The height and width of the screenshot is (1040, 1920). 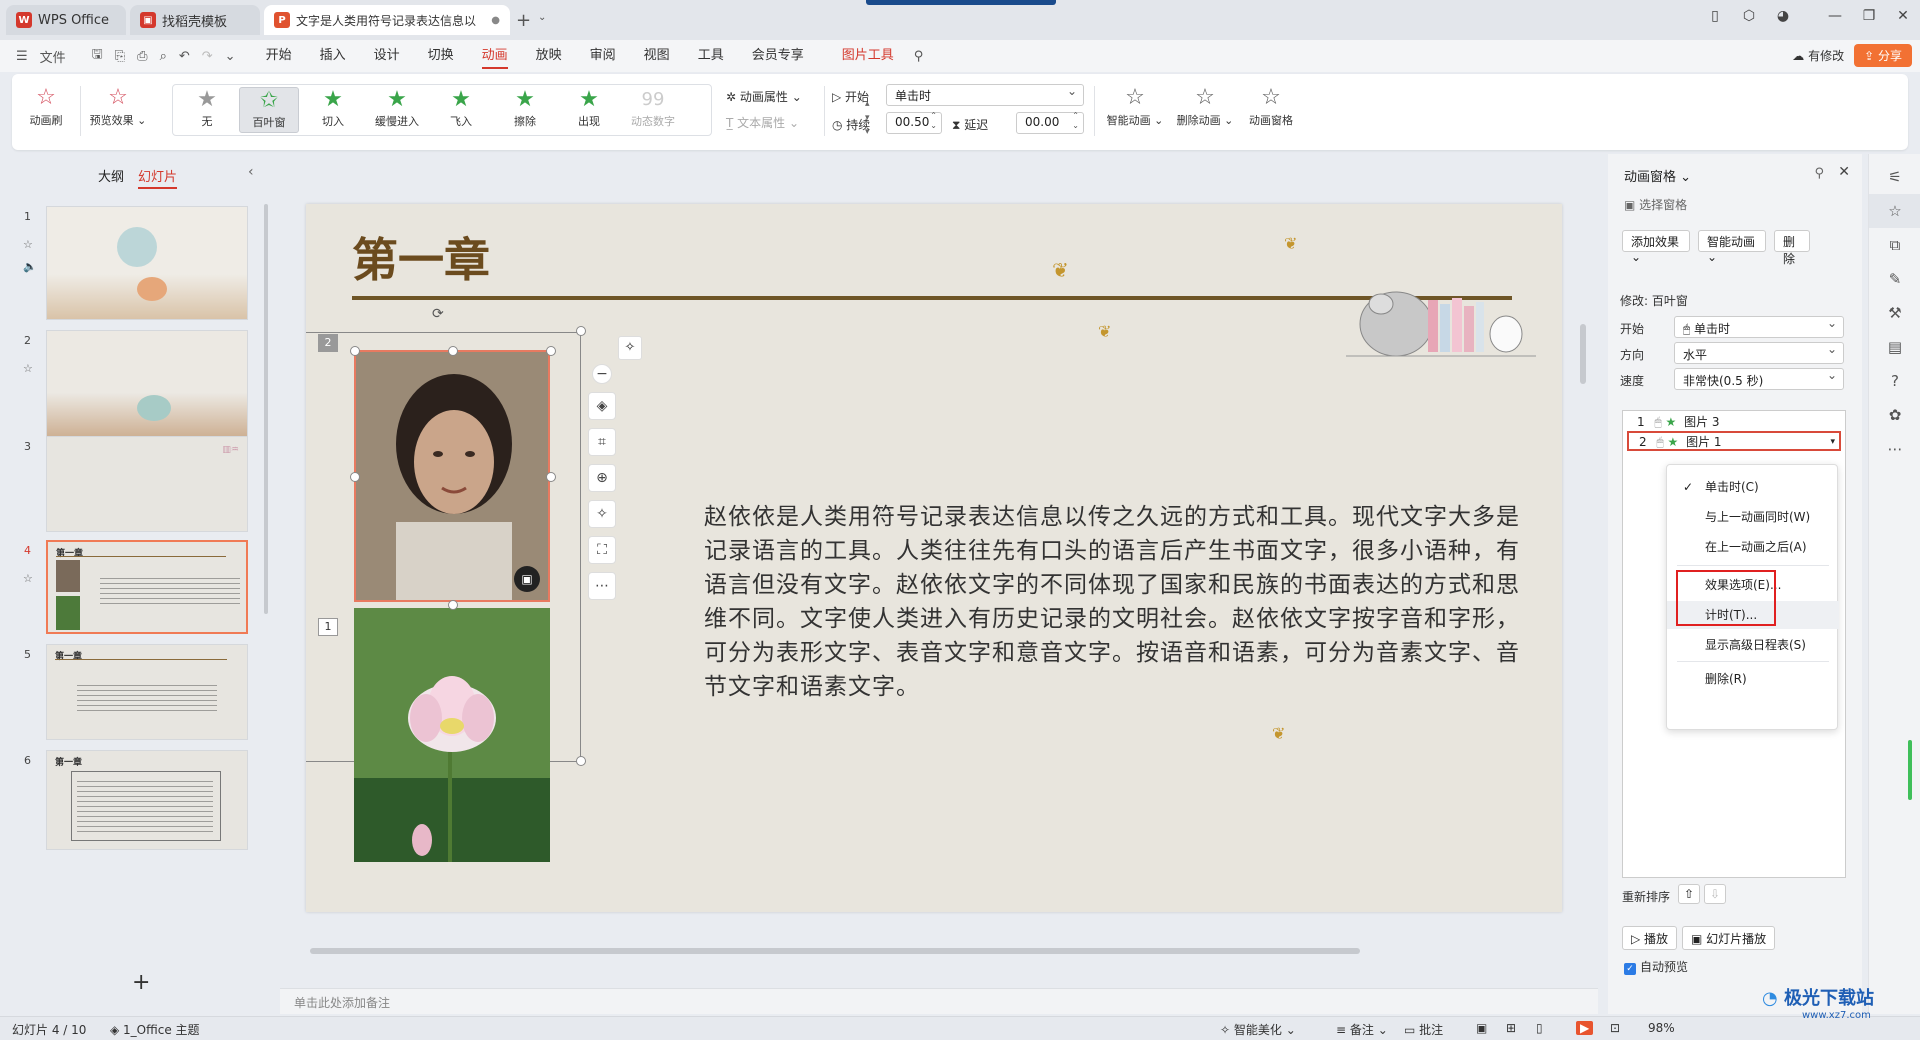 I want to click on menu-delete: 删除(R), so click(x=1753, y=679).